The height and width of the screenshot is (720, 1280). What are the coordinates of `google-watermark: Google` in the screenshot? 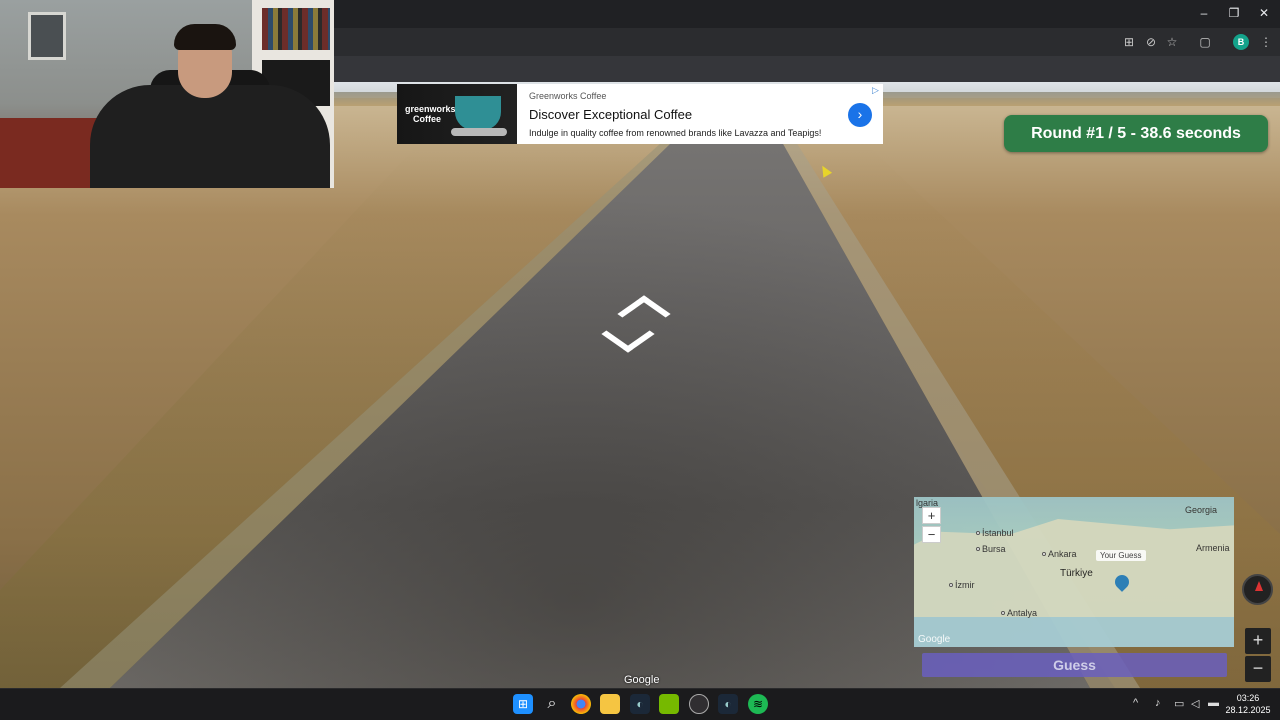 It's located at (642, 680).